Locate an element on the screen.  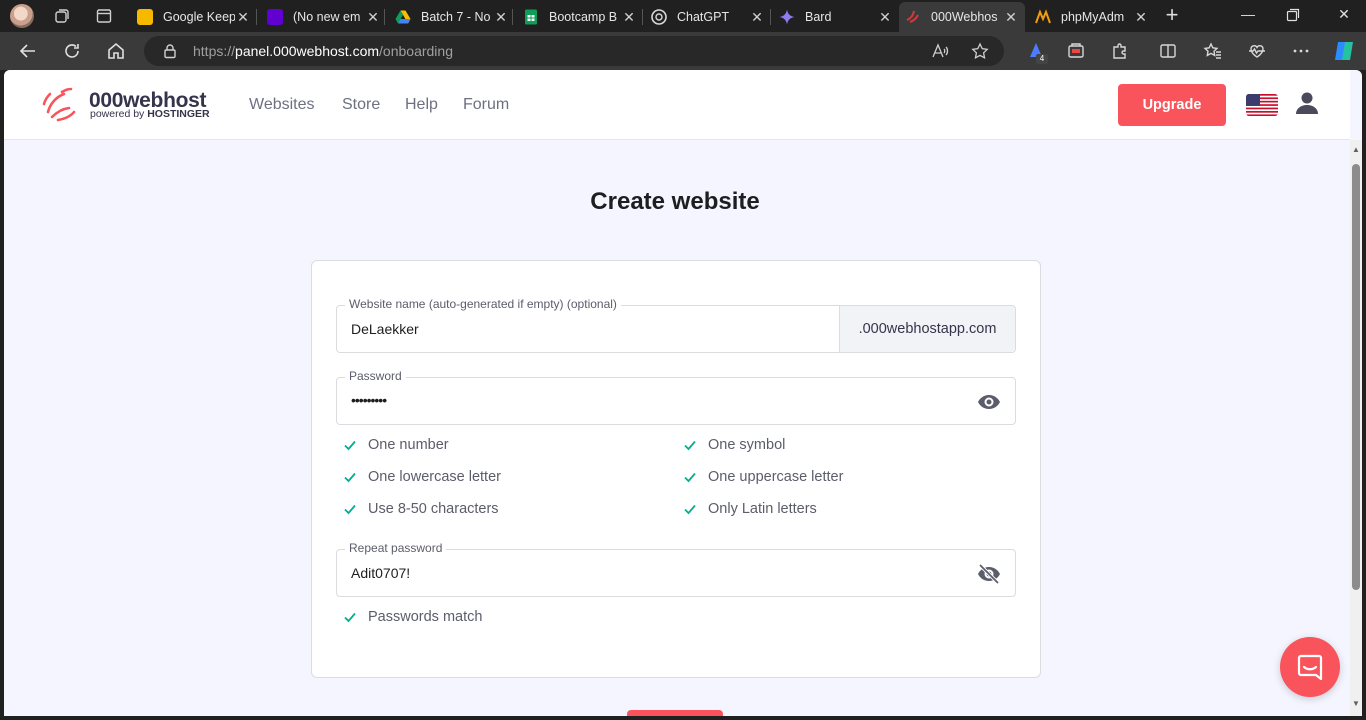
tab-title: phpMyAdm is located at coordinates (1093, 17).